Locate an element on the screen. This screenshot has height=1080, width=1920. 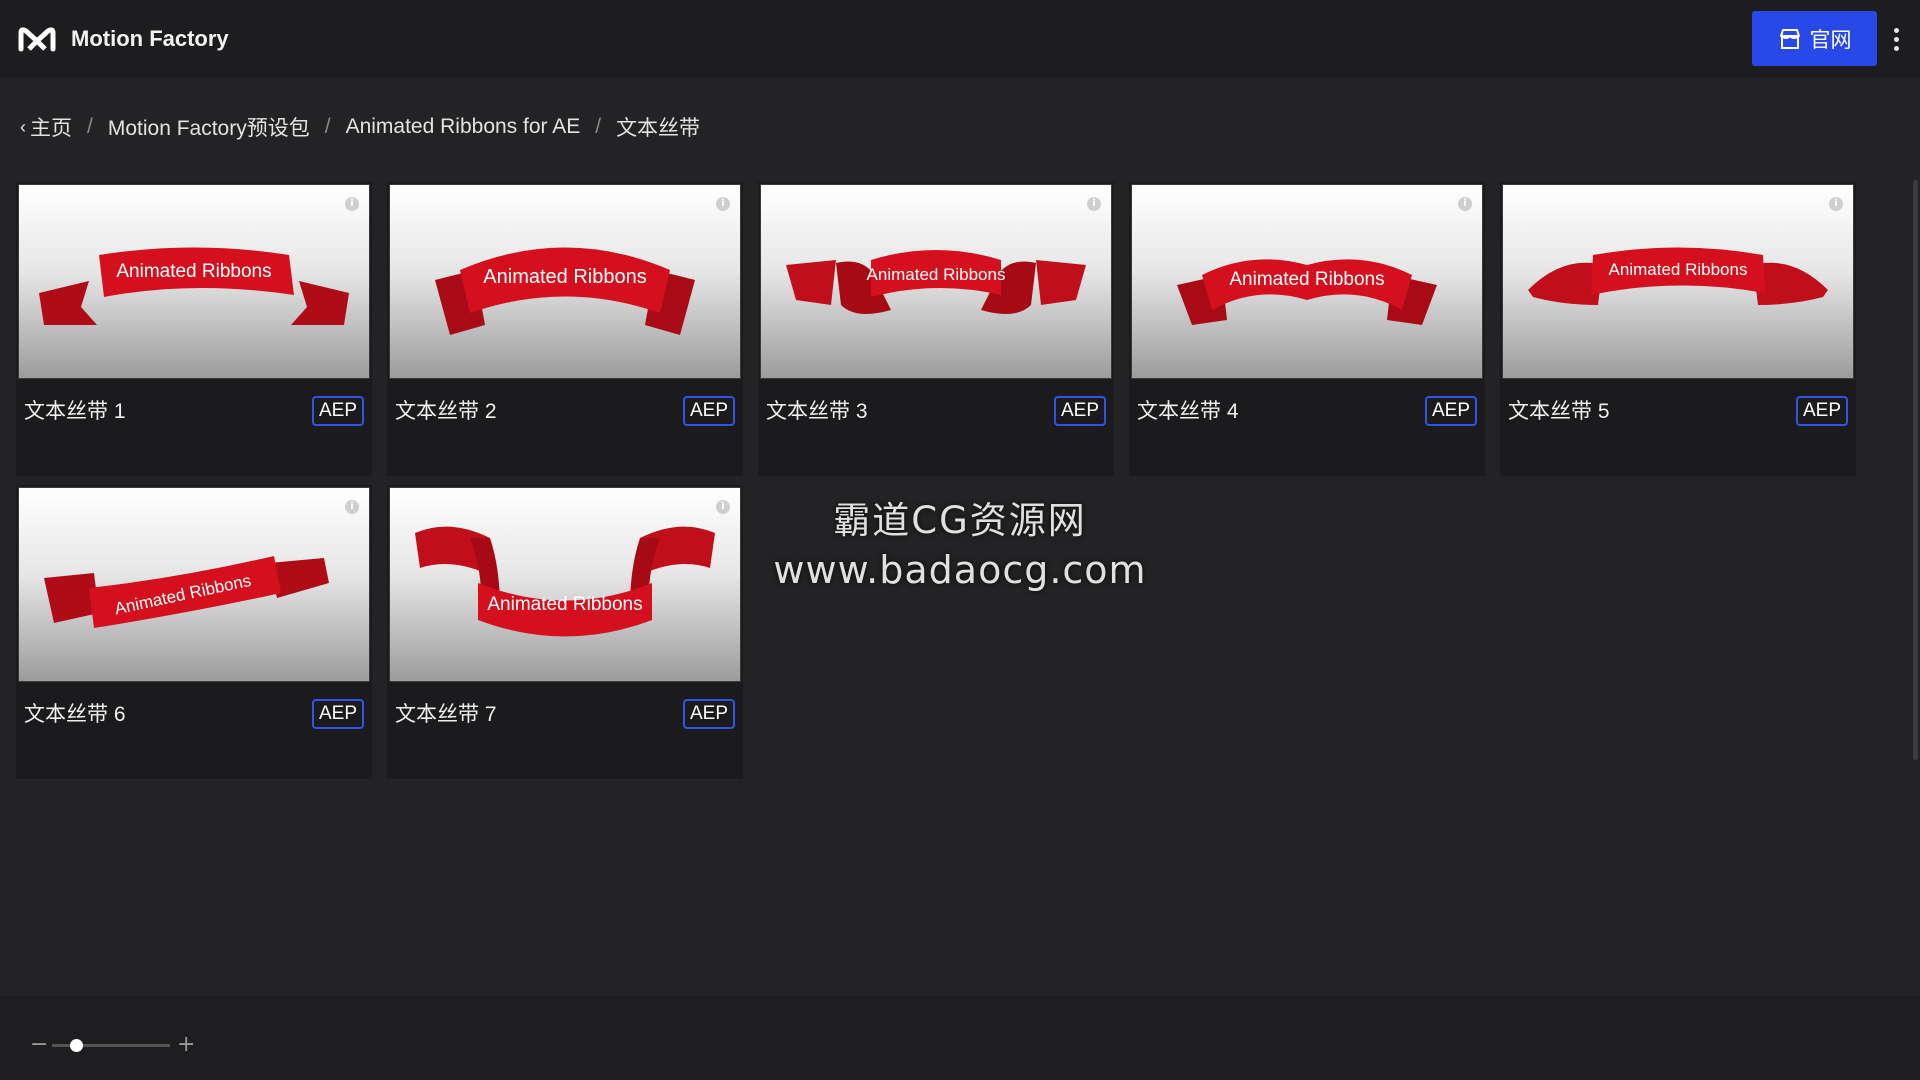
preset-title: 文本丝带 5 is located at coordinates (1559, 411).